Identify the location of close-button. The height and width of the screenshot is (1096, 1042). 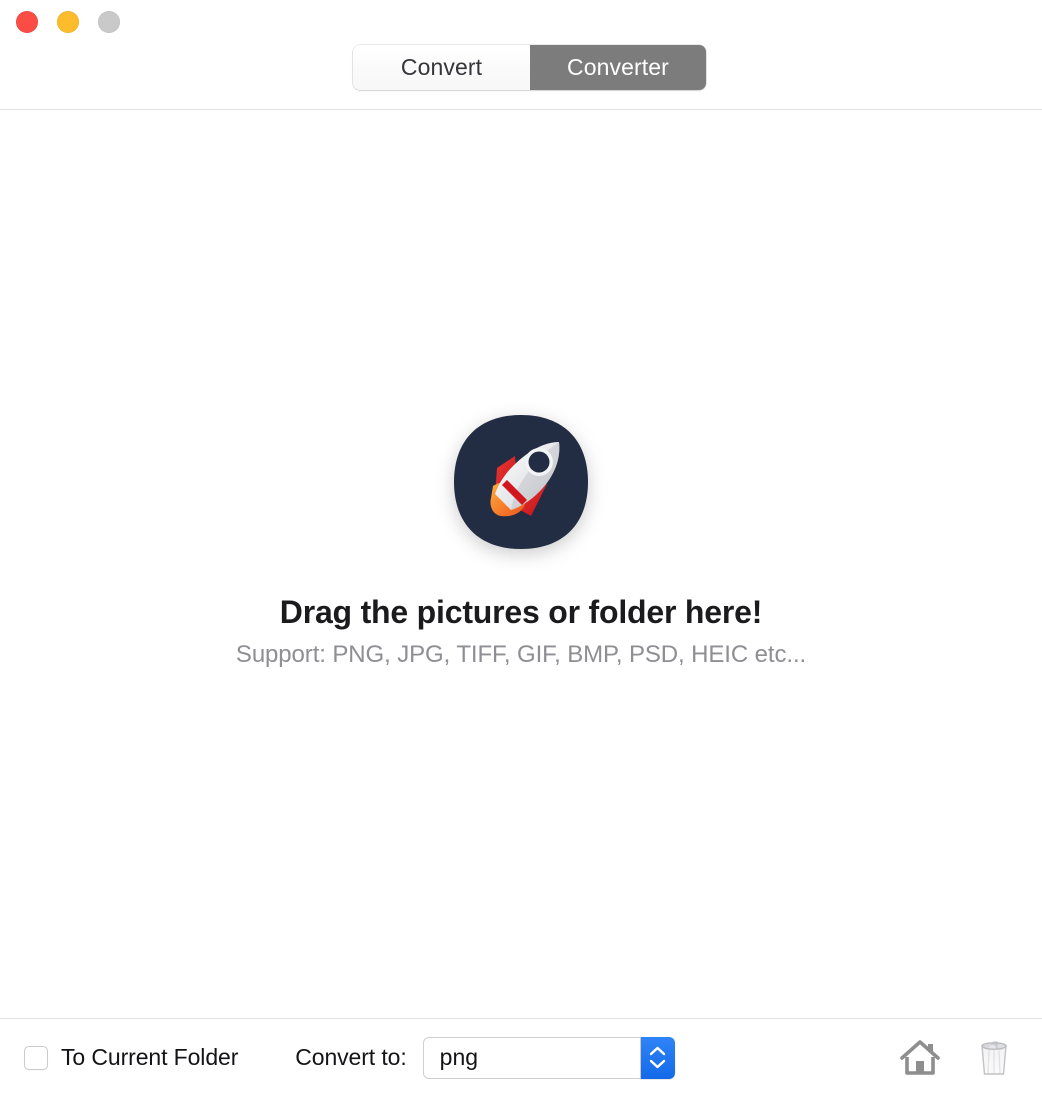
(27, 22).